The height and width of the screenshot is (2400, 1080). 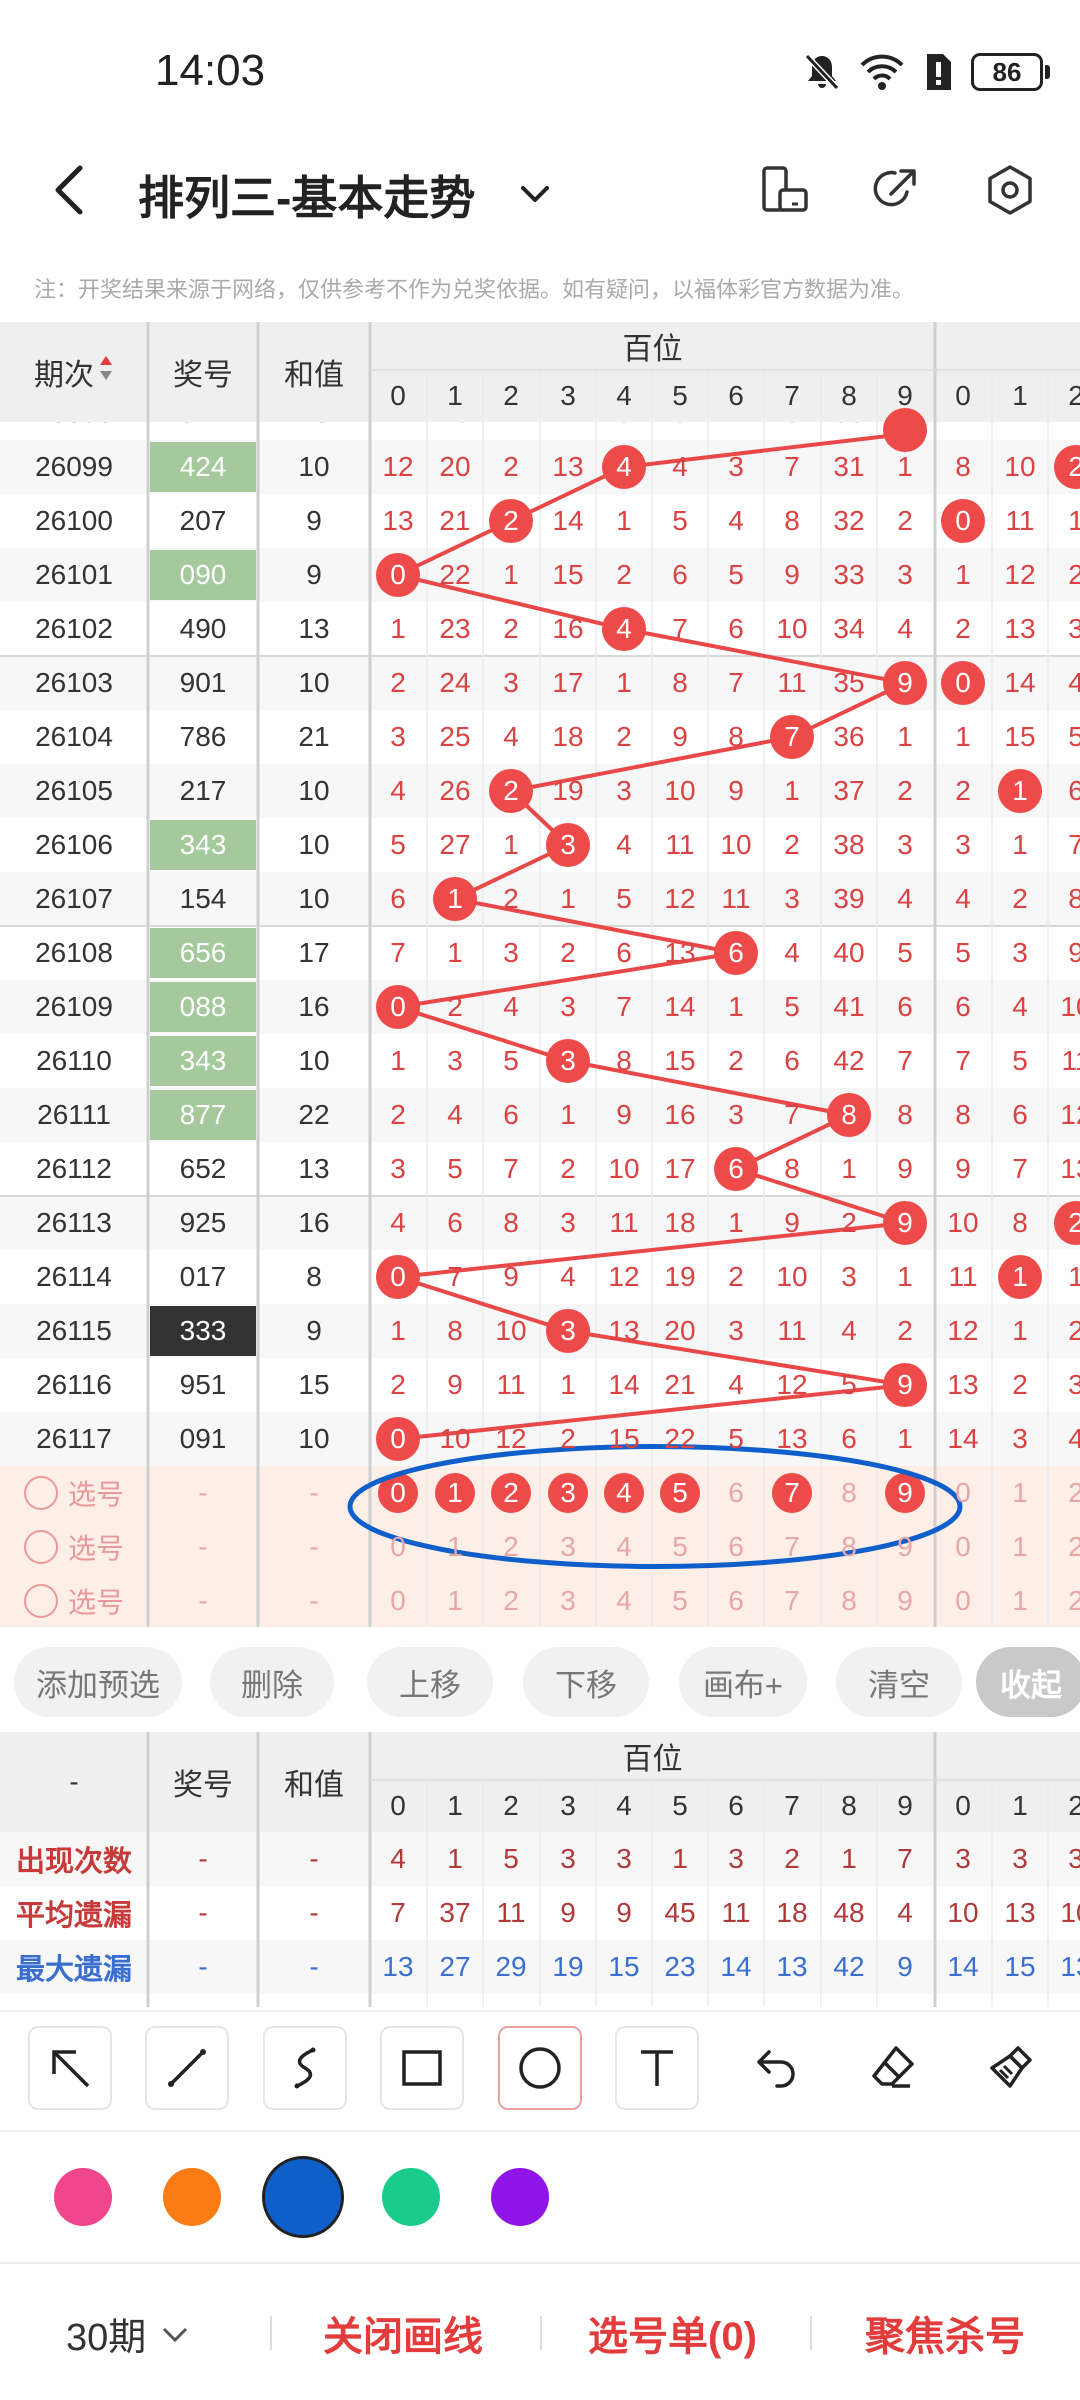 What do you see at coordinates (892, 2068) in the screenshot?
I see `tool-eraser` at bounding box center [892, 2068].